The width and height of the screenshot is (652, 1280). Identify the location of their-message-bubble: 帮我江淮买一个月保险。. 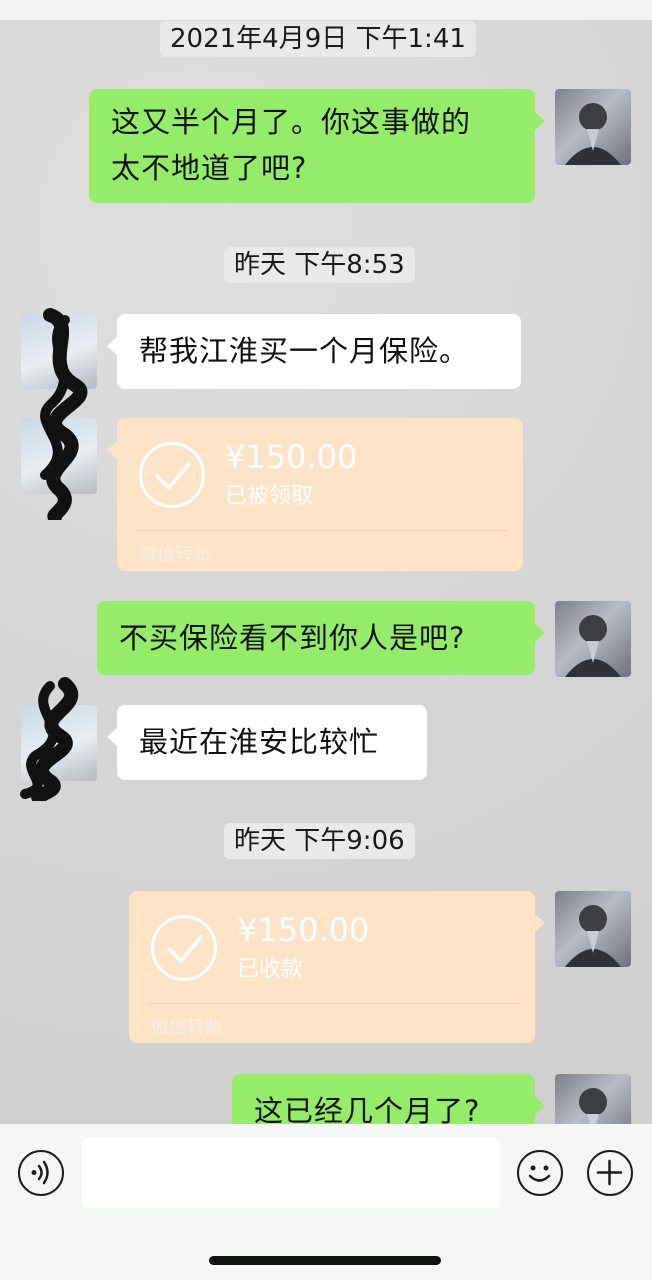
(314, 351).